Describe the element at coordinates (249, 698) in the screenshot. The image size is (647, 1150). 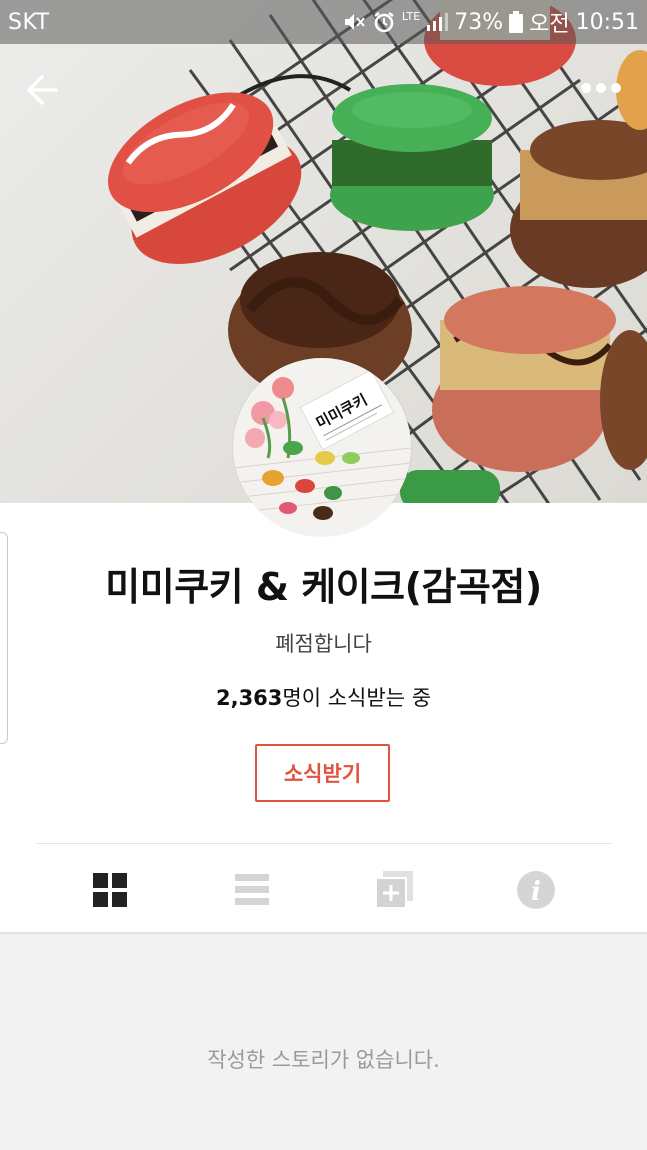
I see `followers-count: 2,363` at that location.